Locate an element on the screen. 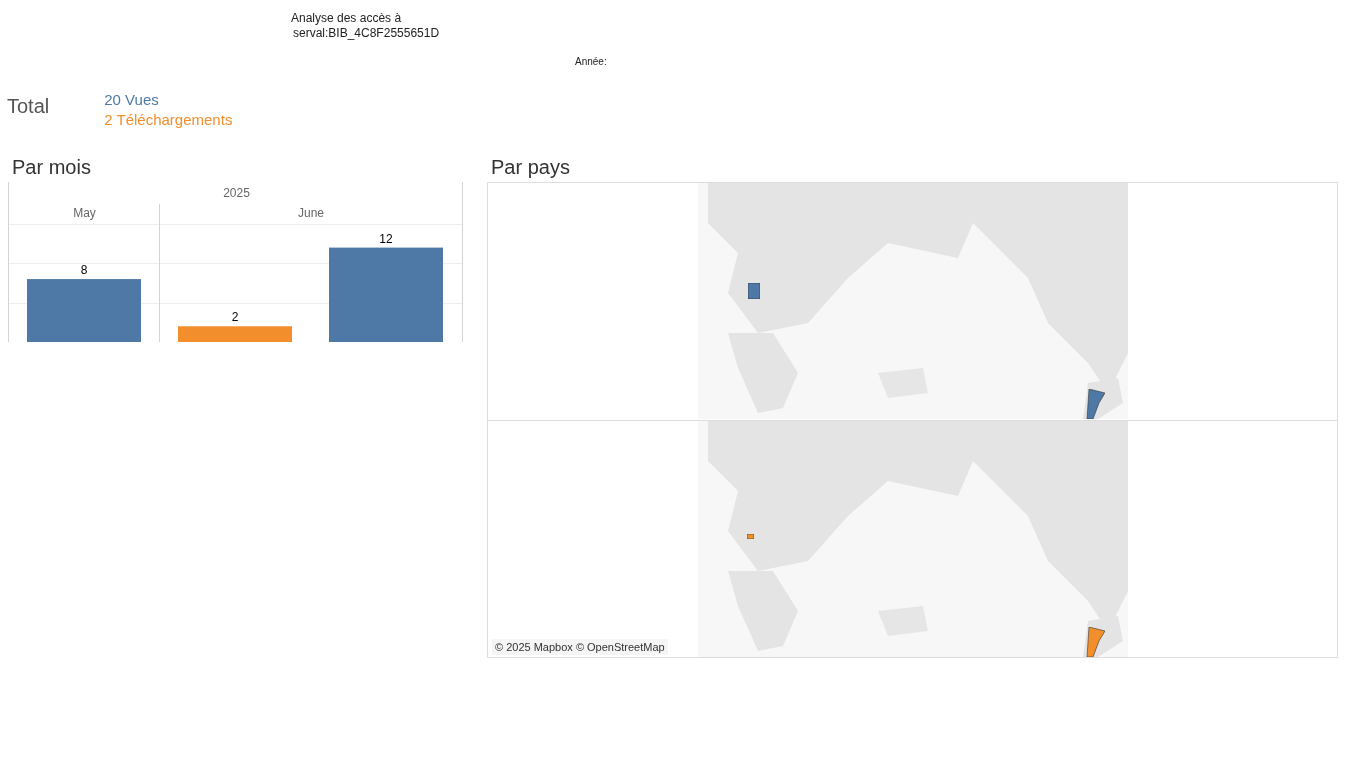 The width and height of the screenshot is (1366, 768). month-header: June is located at coordinates (311, 213).